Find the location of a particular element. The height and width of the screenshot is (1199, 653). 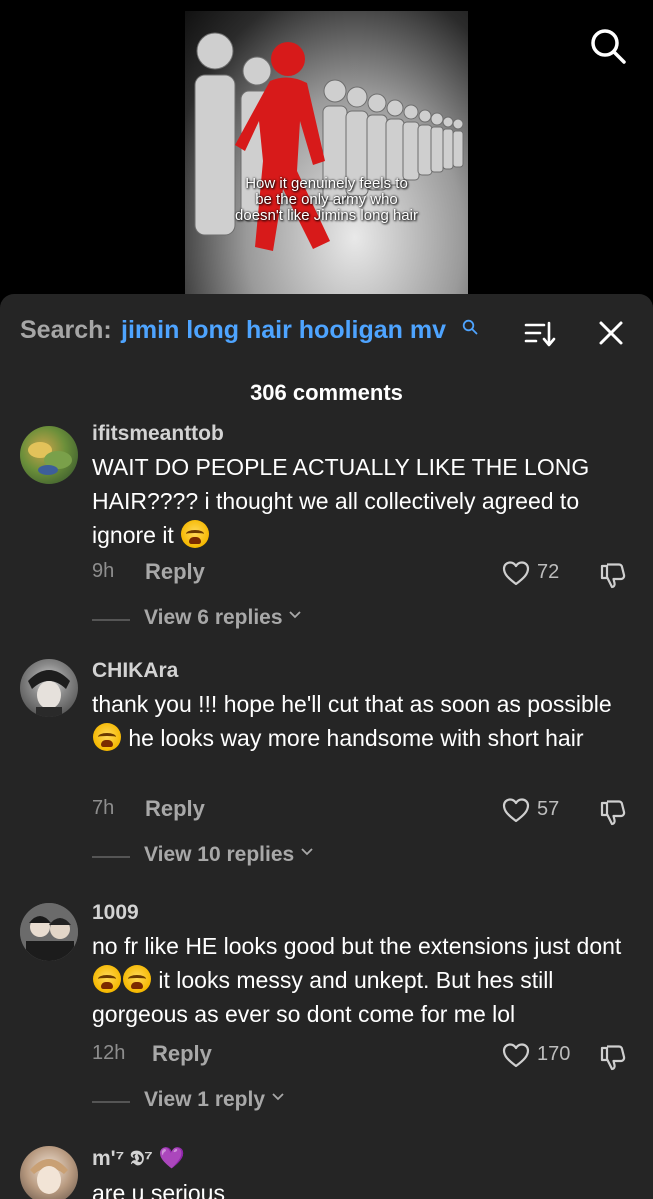

search-label: Search: is located at coordinates (66, 330).